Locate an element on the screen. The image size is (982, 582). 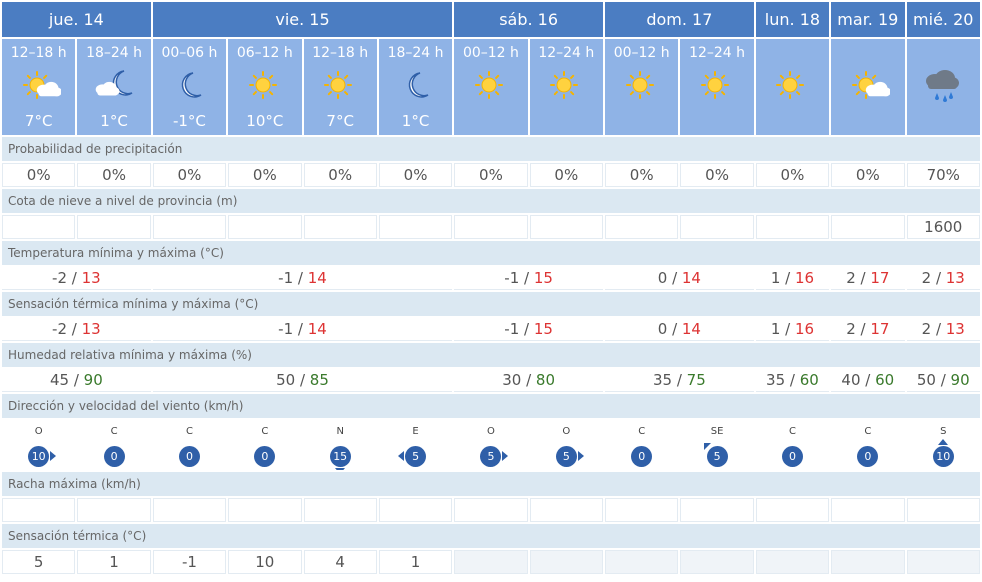
section-label-gust: Racha máxima (km/h) is located at coordinates (491, 484).